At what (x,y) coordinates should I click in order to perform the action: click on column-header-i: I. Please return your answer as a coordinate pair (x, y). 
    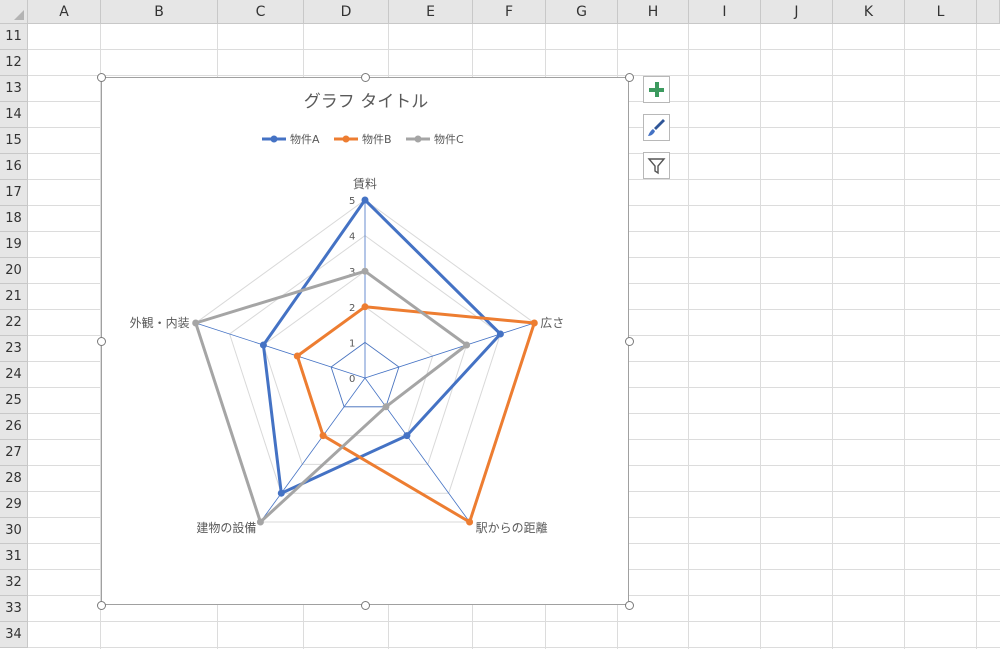
    Looking at the image, I should click on (725, 12).